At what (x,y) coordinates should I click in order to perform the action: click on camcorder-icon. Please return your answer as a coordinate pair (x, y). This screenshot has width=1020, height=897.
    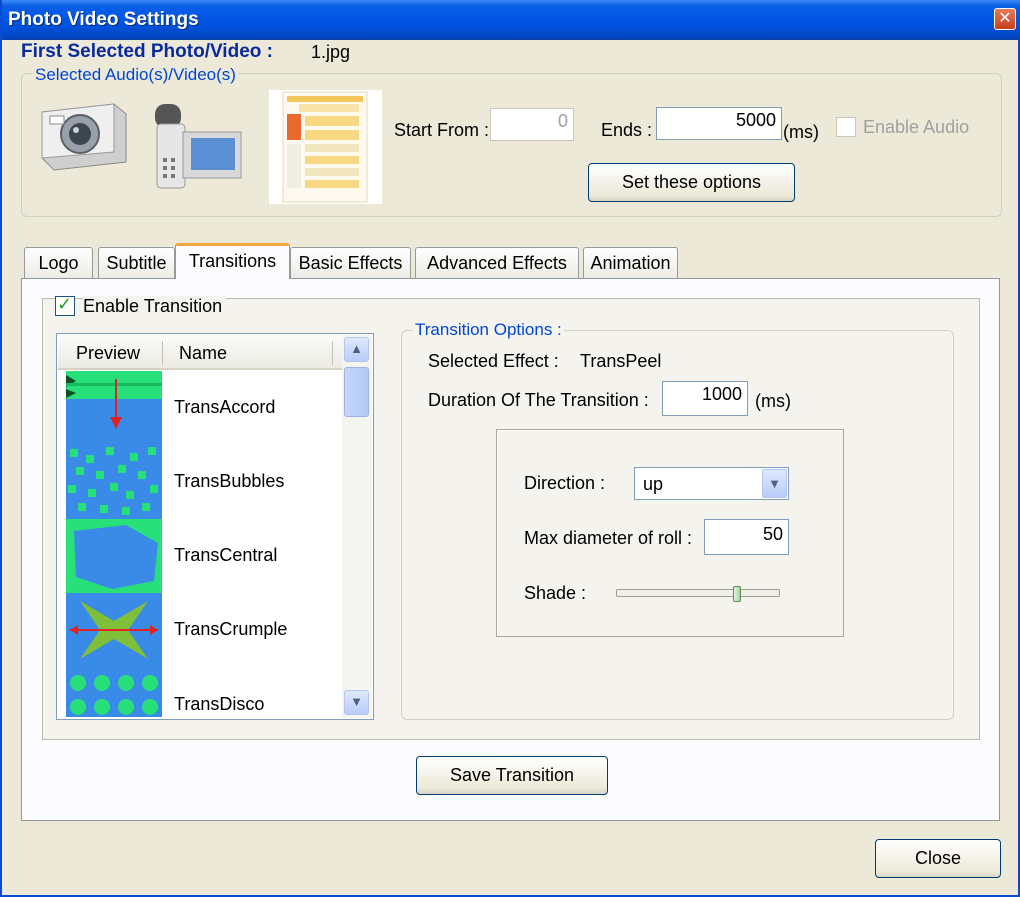
    Looking at the image, I should click on (197, 146).